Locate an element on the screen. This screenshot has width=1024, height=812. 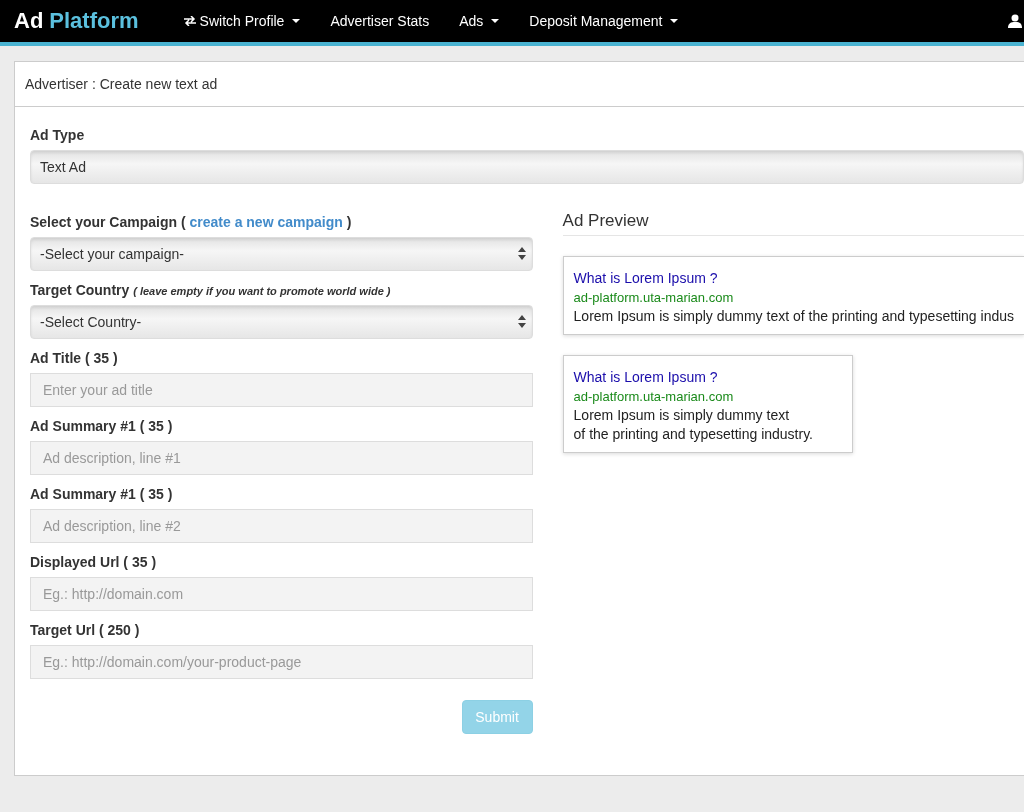
input-field: Eg.: http://domain.com/your-product-page is located at coordinates (281, 662).